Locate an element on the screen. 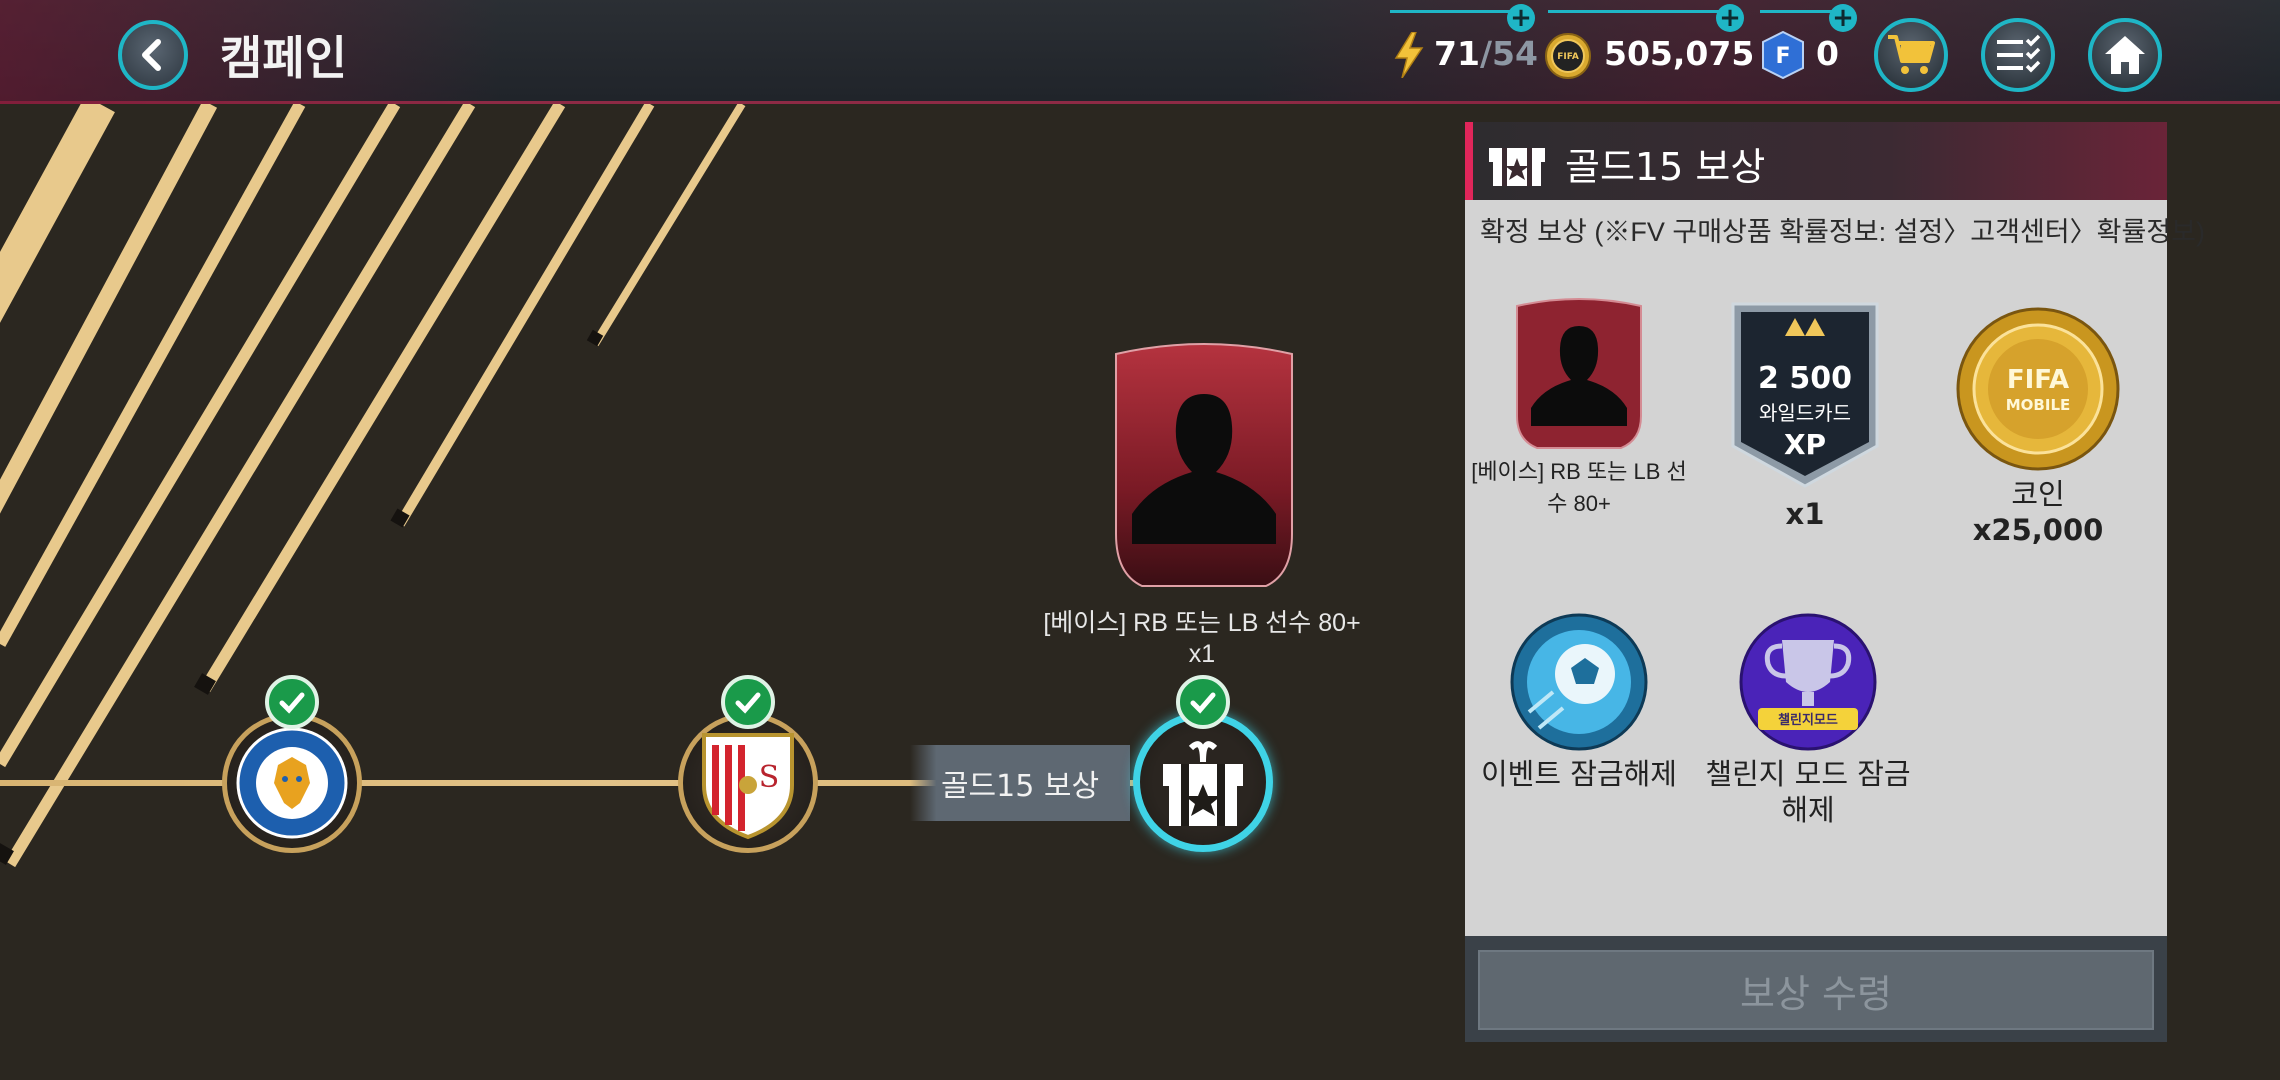  back-button is located at coordinates (153, 55).